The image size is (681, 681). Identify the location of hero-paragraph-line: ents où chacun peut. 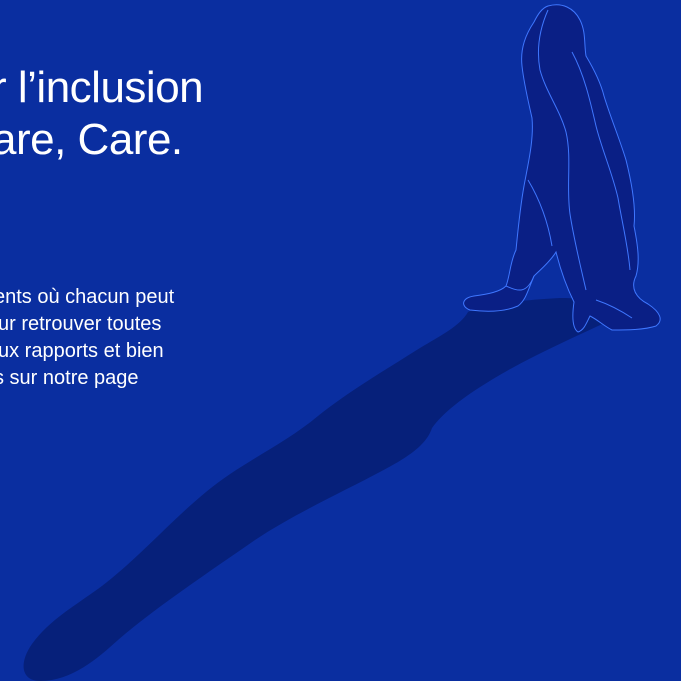
(87, 297).